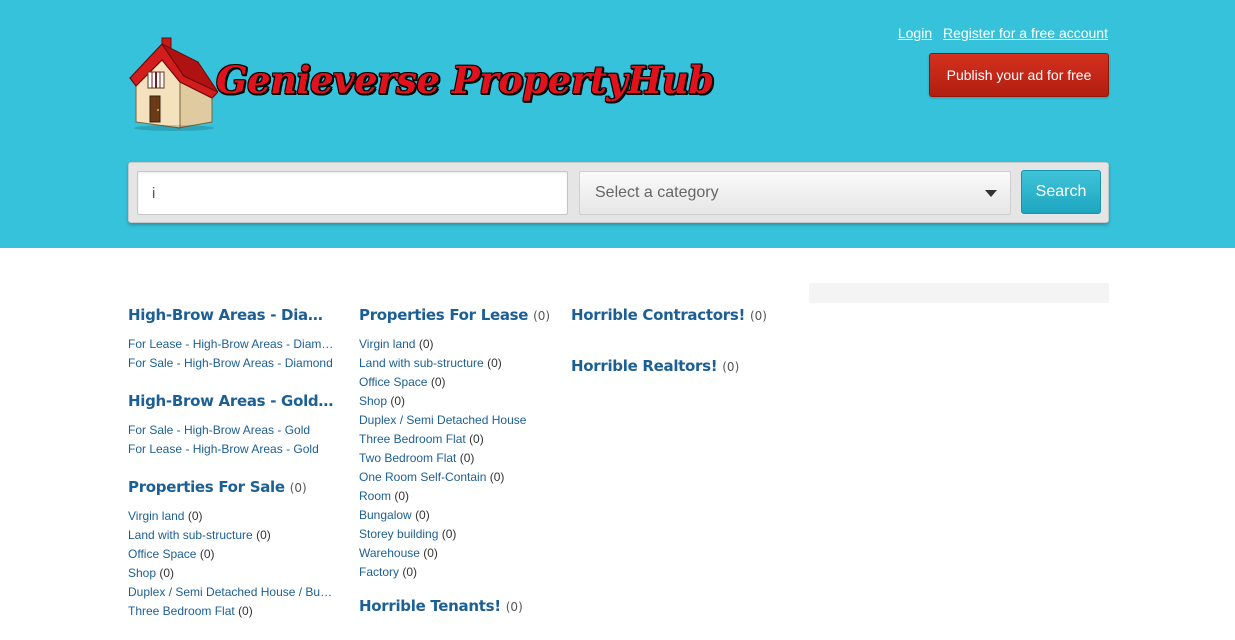  What do you see at coordinates (1019, 75) in the screenshot?
I see `publish-ad-button: Publish your ad for free` at bounding box center [1019, 75].